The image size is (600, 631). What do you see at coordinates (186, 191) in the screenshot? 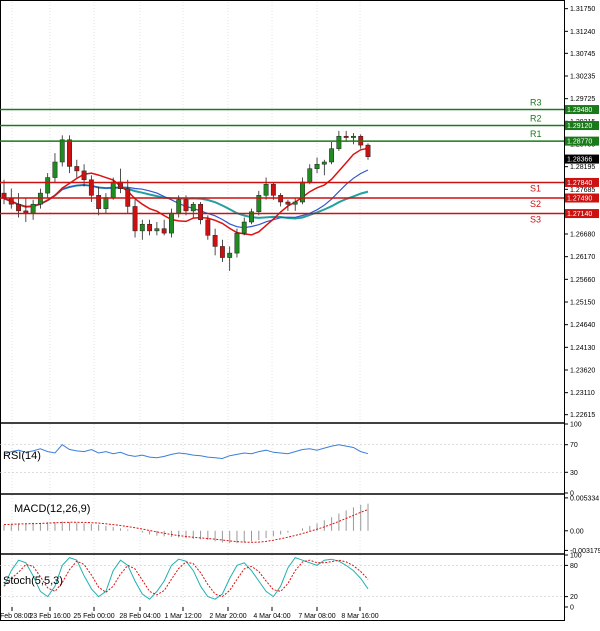
I see `ma-fast-line` at bounding box center [186, 191].